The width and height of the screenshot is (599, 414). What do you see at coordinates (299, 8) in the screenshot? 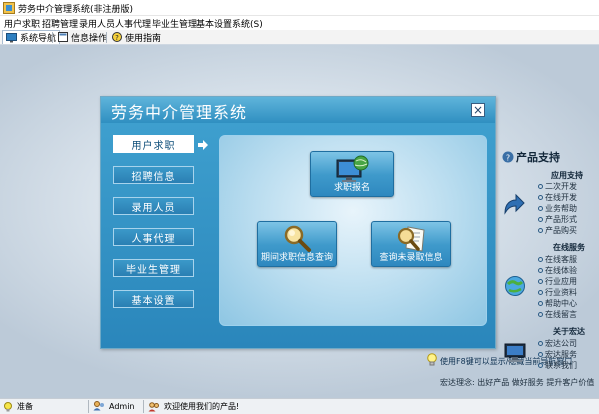
I see `title-bar: 劳务中介管理系统(非注册版)` at bounding box center [299, 8].